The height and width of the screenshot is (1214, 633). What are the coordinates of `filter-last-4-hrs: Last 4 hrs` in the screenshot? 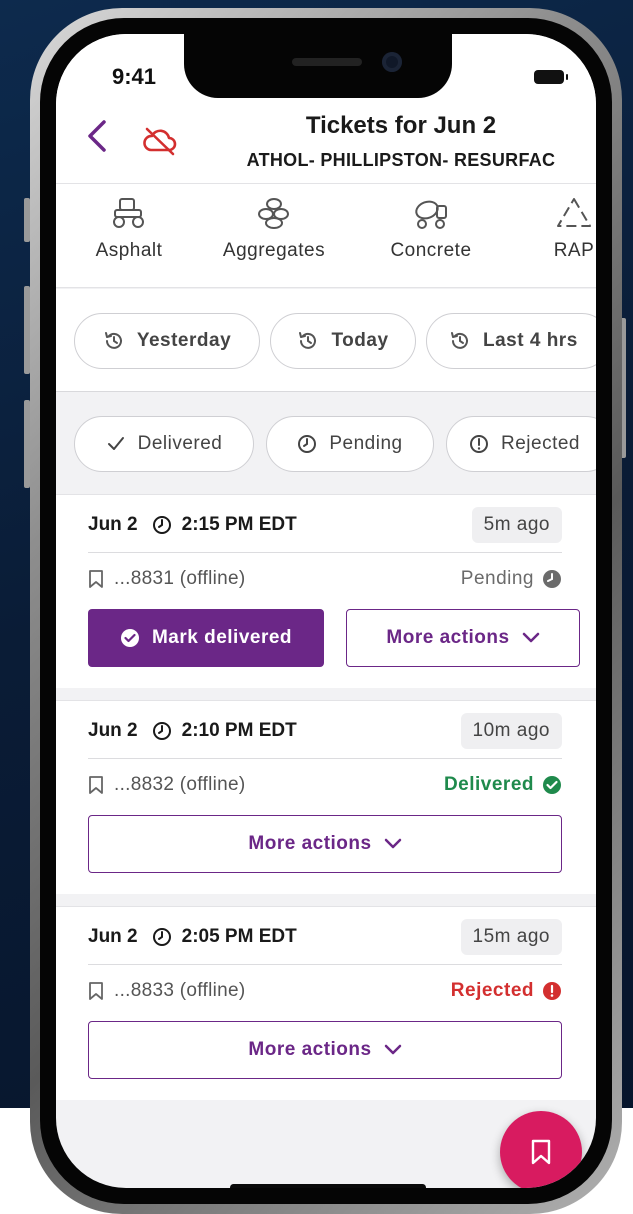 It's located at (511, 341).